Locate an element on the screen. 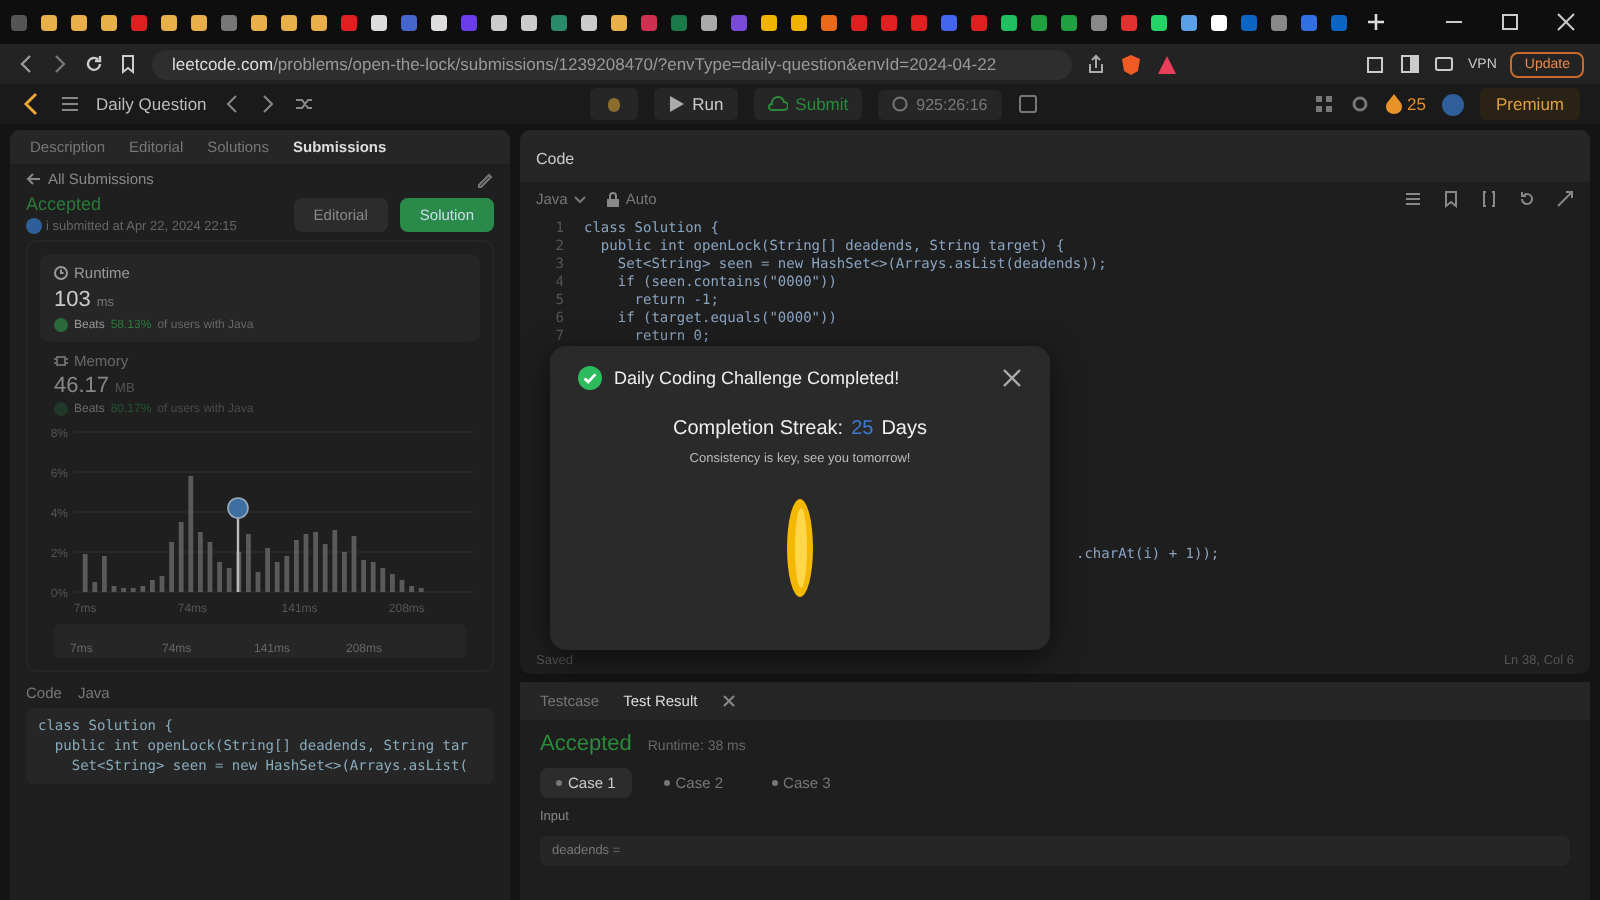  run-button: Run is located at coordinates (696, 104).